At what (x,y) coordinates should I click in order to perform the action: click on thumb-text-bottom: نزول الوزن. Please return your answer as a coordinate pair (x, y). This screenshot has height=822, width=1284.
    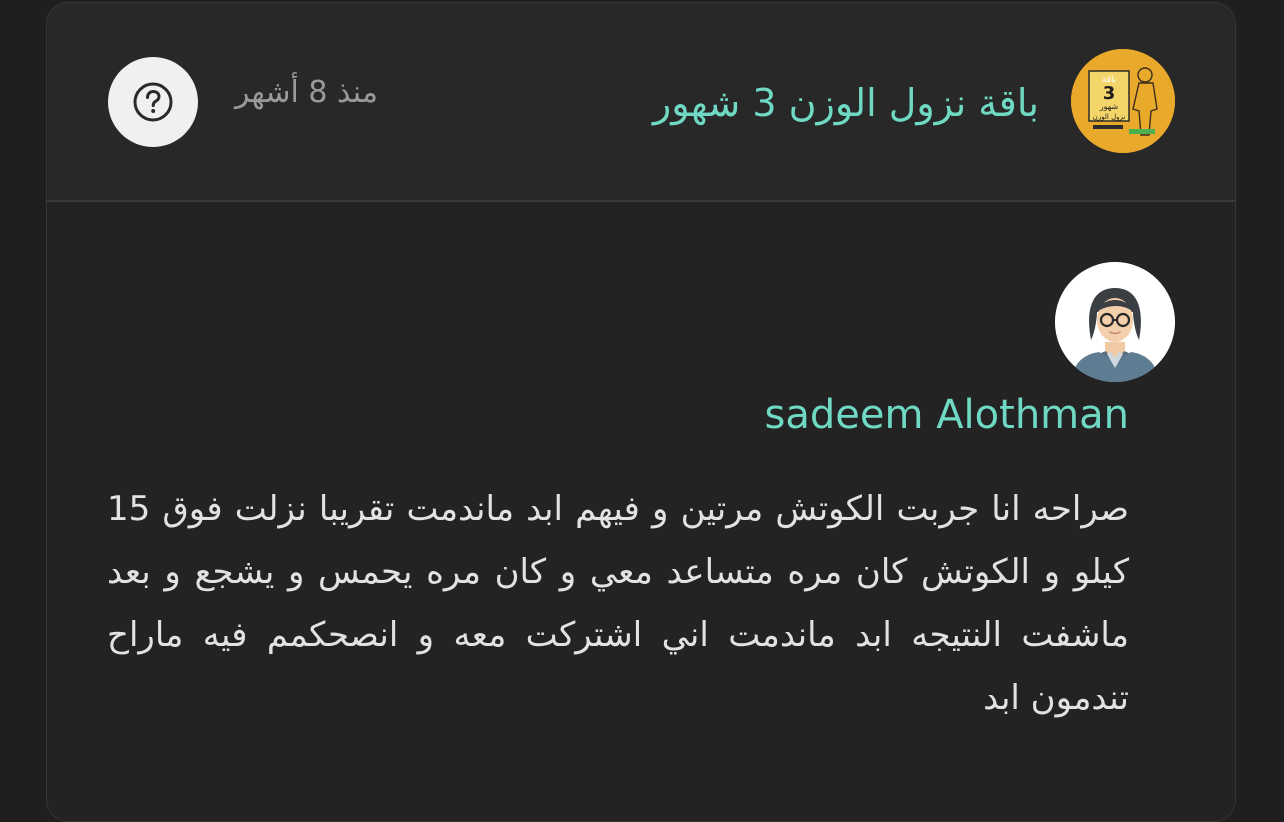
    Looking at the image, I should click on (1109, 117).